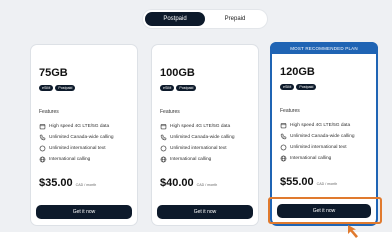  I want to click on price-amount: $40.00, so click(177, 183).